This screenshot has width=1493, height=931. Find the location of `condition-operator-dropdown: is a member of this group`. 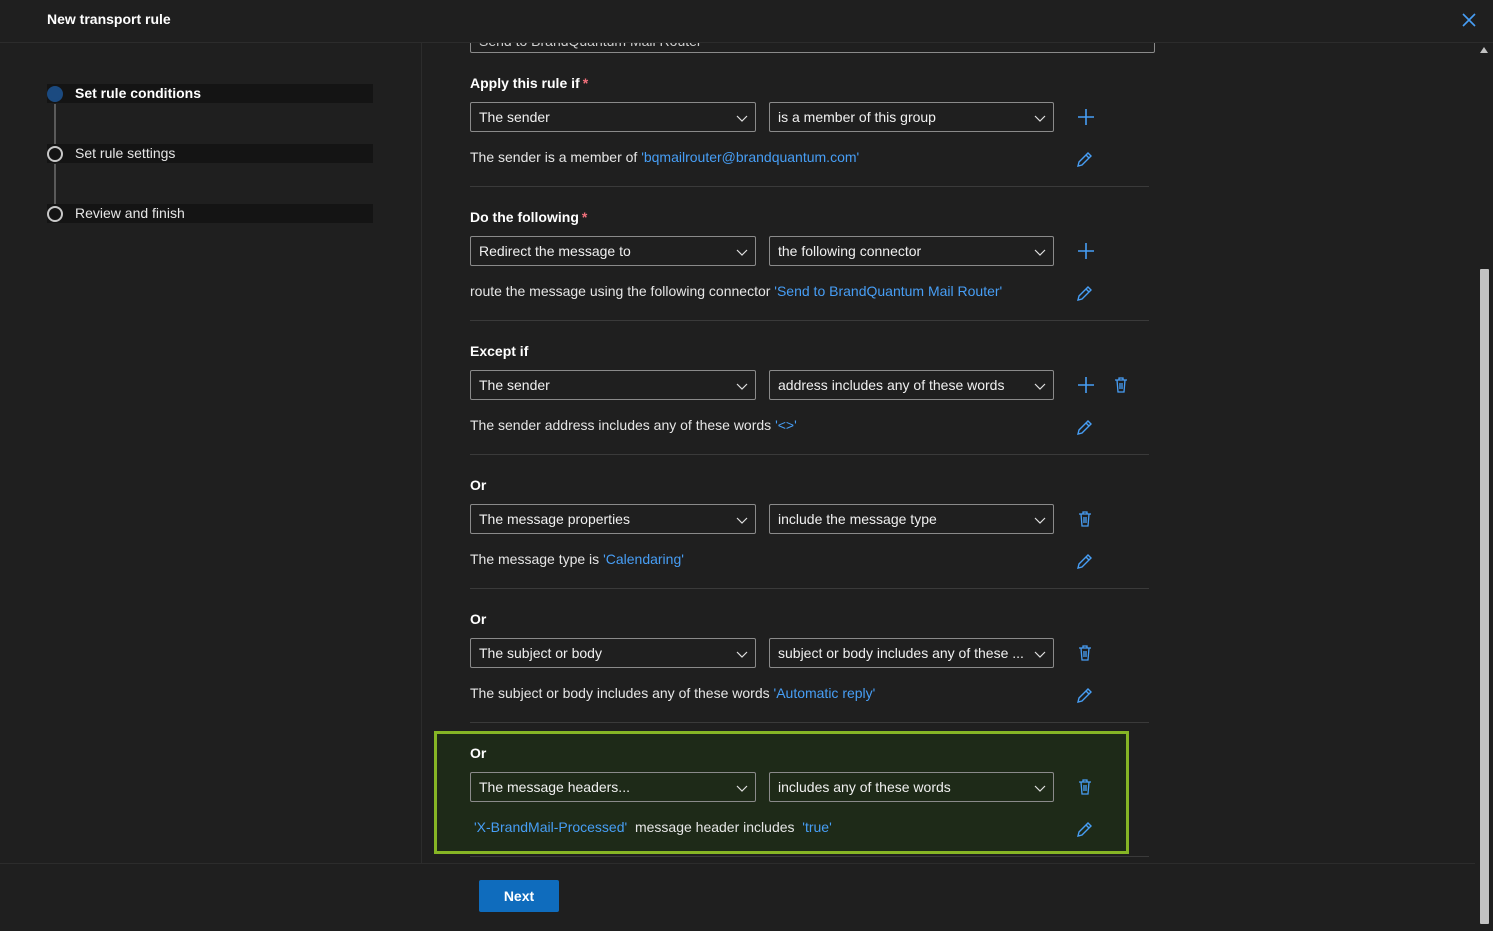

condition-operator-dropdown: is a member of this group is located at coordinates (911, 117).